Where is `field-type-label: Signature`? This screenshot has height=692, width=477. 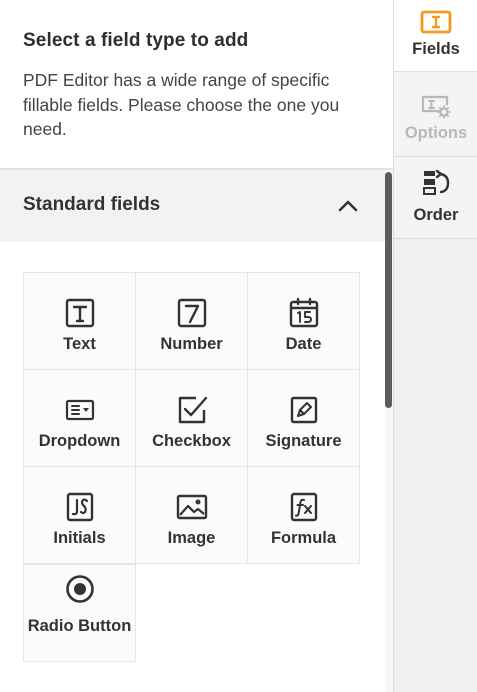 field-type-label: Signature is located at coordinates (303, 441).